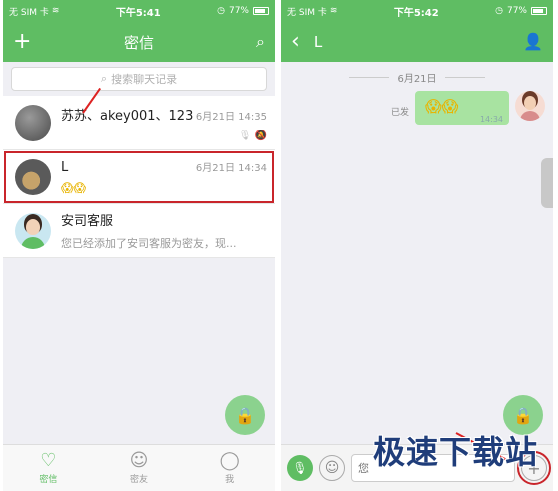 This screenshot has width=558, height=491. What do you see at coordinates (547, 183) in the screenshot?
I see `side-drawer-handle` at bounding box center [547, 183].